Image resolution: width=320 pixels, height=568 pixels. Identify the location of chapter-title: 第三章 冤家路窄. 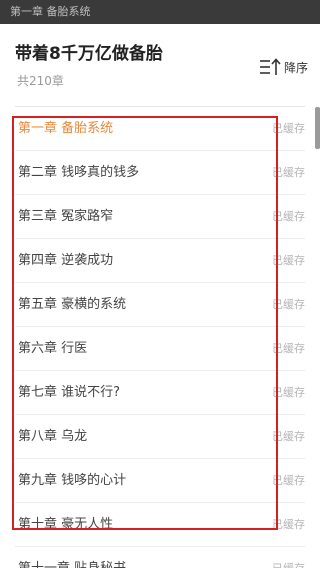
(66, 216).